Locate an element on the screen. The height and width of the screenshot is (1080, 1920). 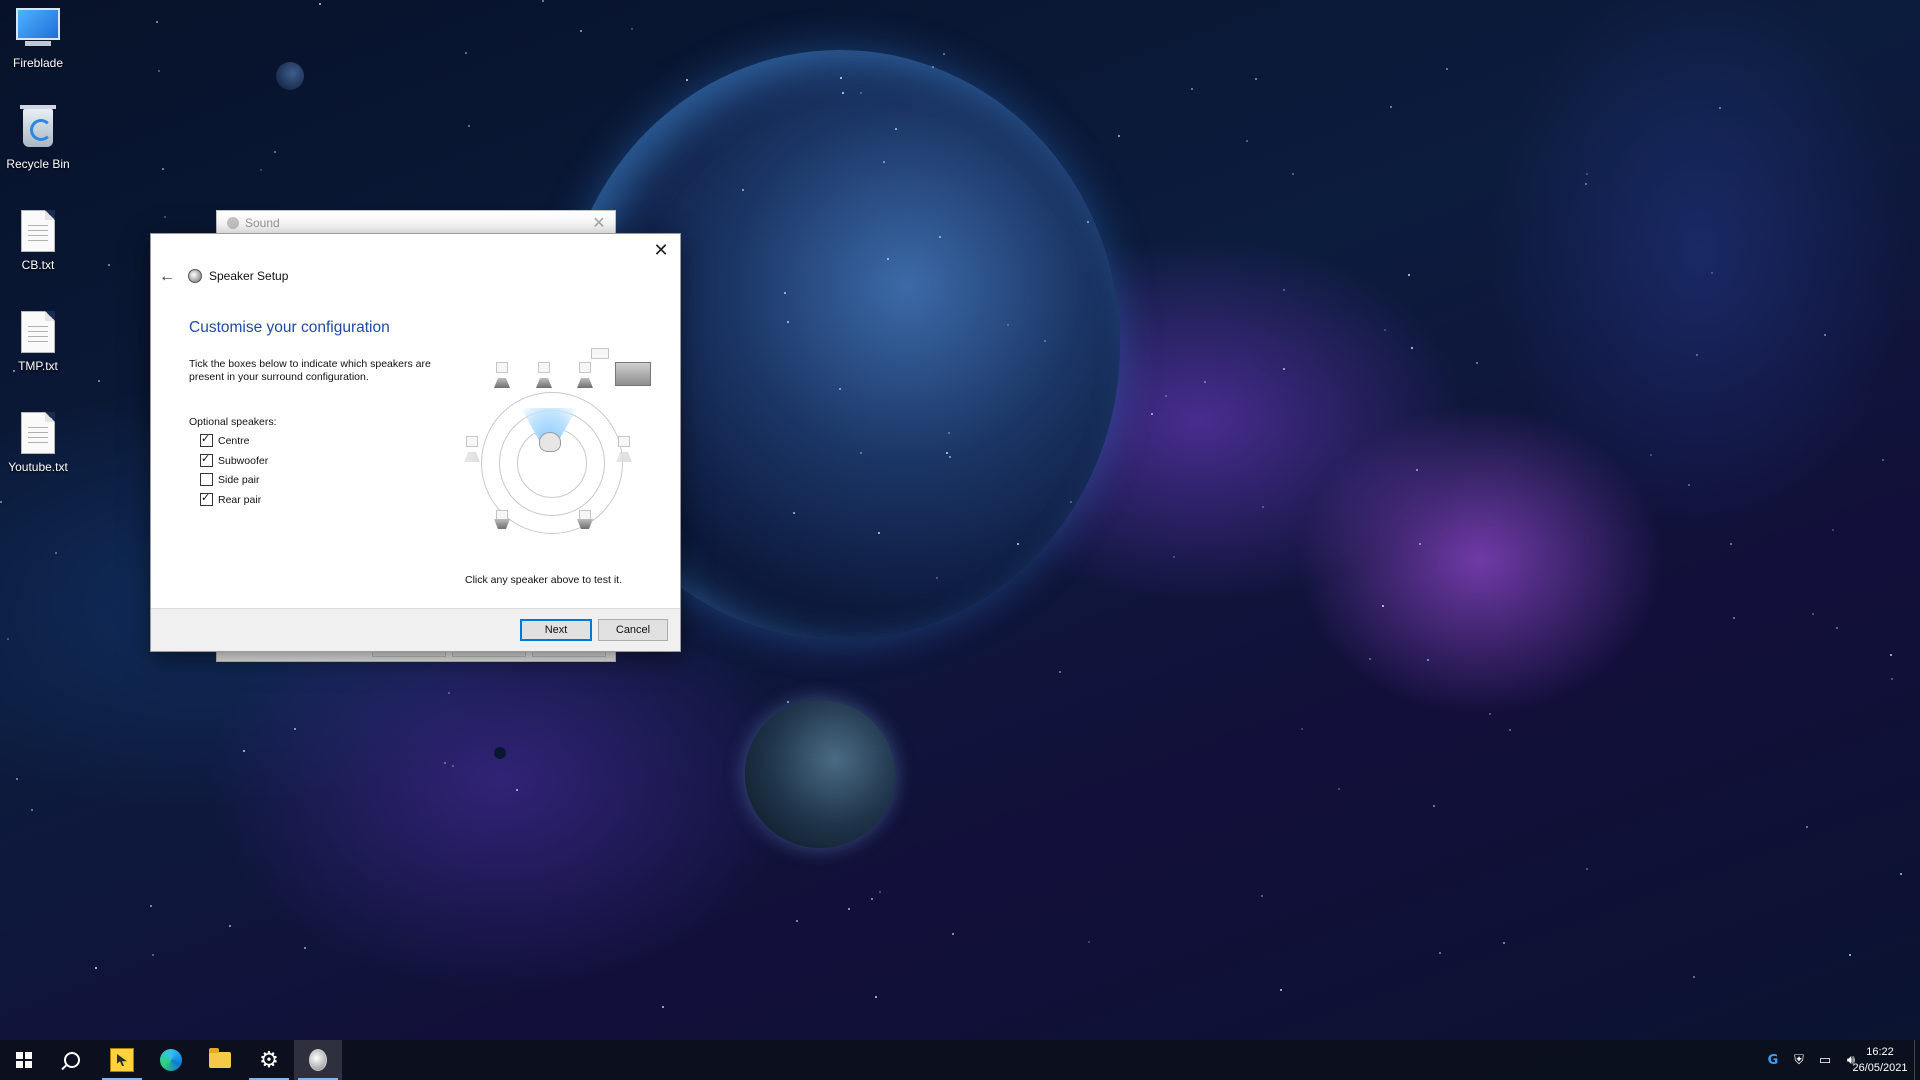
taskbar-settings: ⚙ is located at coordinates (269, 1060).